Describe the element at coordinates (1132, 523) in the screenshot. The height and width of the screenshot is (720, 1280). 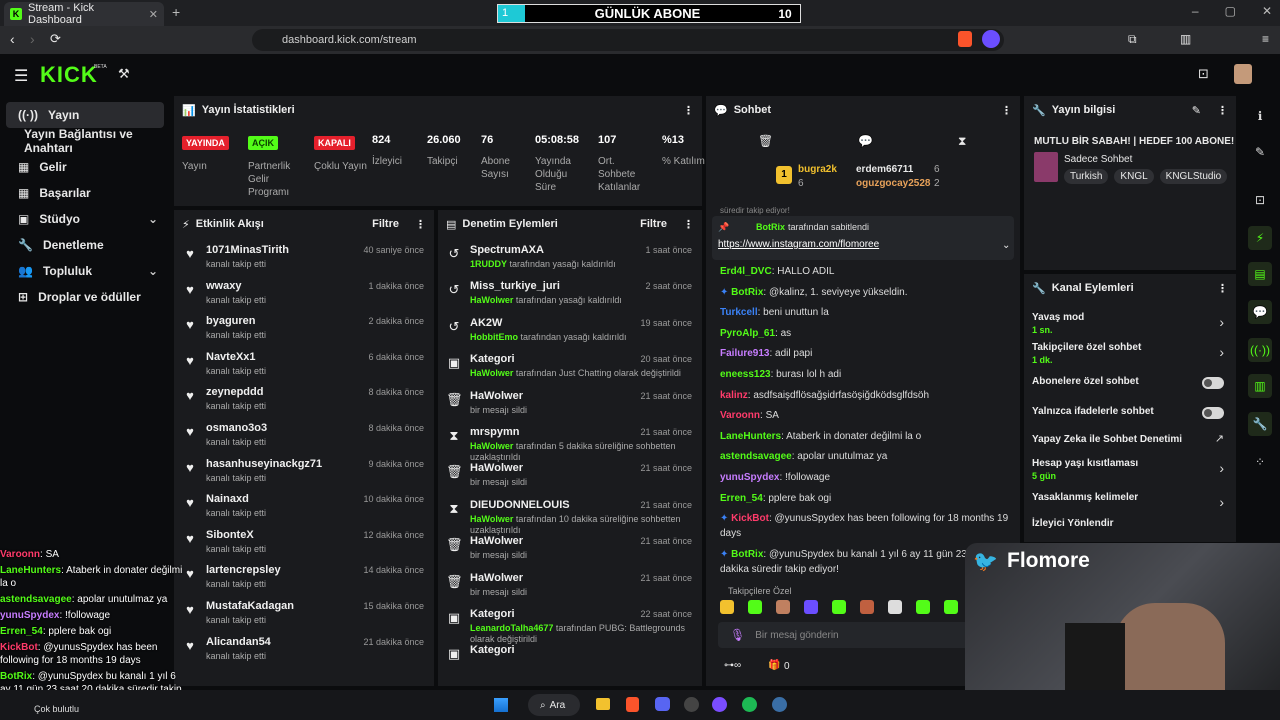
I see `channel-action-row: İzleyici Yönlendir` at that location.